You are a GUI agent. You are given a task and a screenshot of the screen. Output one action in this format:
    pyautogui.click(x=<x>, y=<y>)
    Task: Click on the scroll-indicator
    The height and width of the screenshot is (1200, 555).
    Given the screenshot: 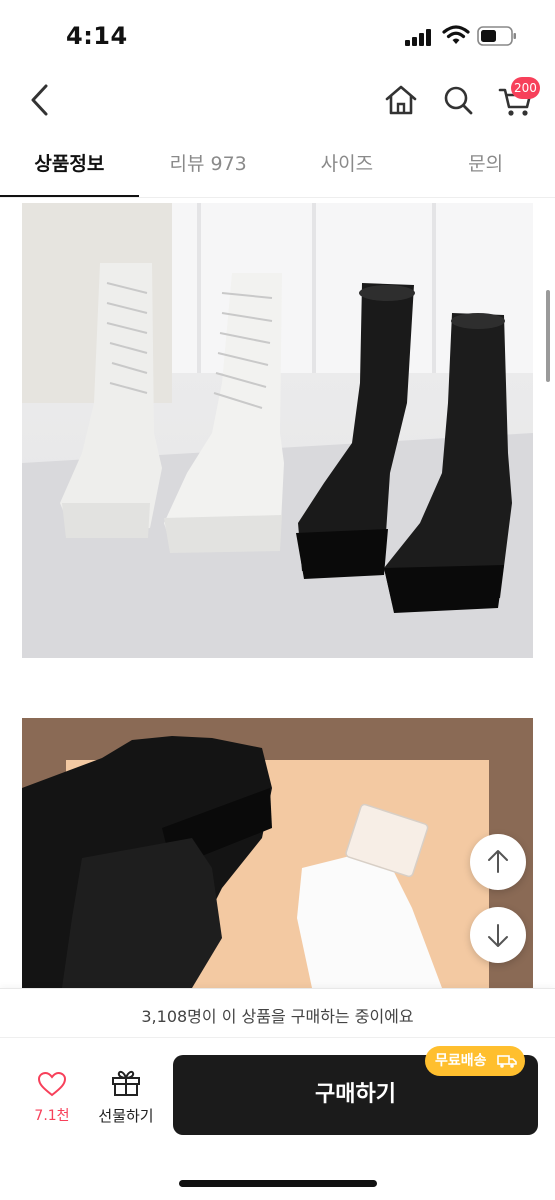 What is the action you would take?
    pyautogui.click(x=548, y=336)
    